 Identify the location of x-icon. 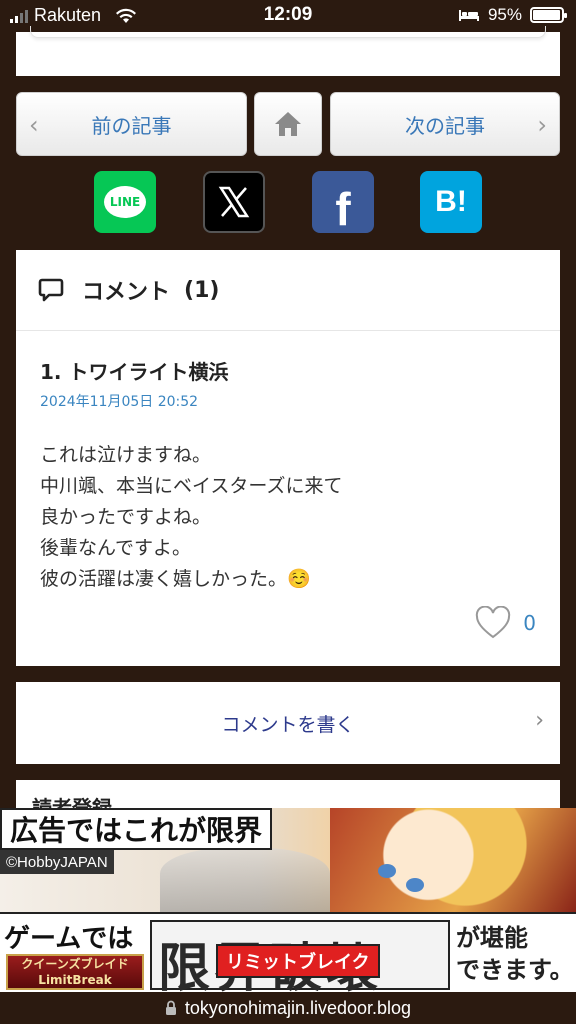
(234, 202).